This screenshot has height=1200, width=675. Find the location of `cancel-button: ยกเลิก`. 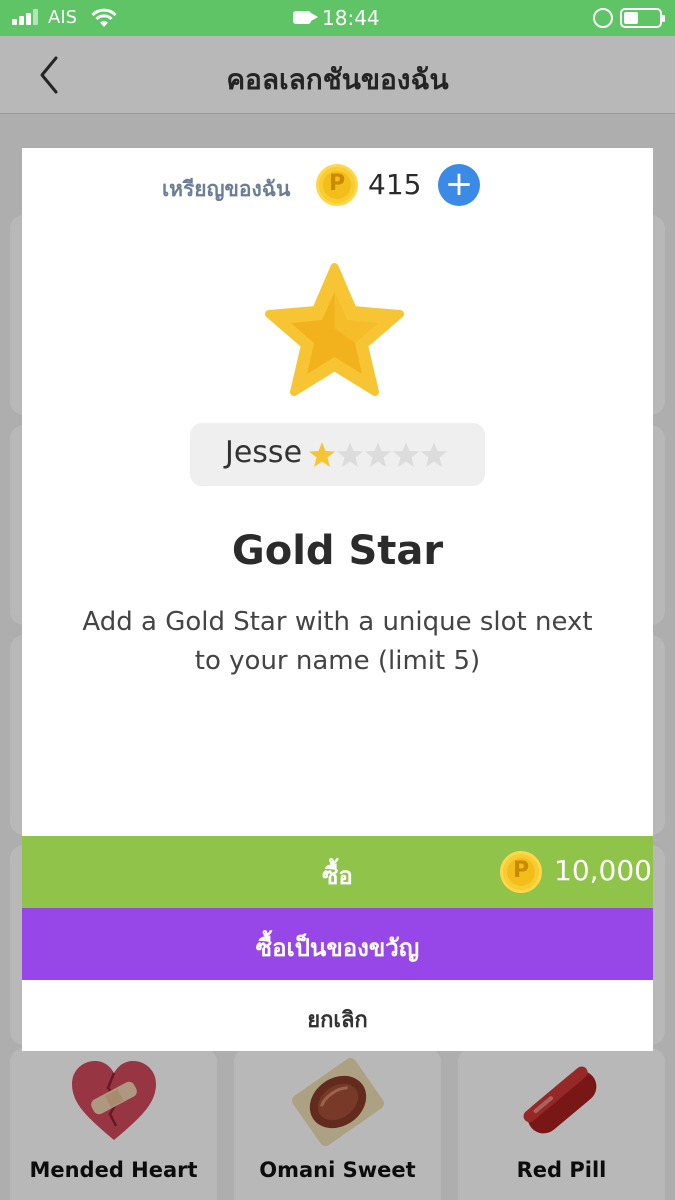

cancel-button: ยกเลิก is located at coordinates (337, 1015).